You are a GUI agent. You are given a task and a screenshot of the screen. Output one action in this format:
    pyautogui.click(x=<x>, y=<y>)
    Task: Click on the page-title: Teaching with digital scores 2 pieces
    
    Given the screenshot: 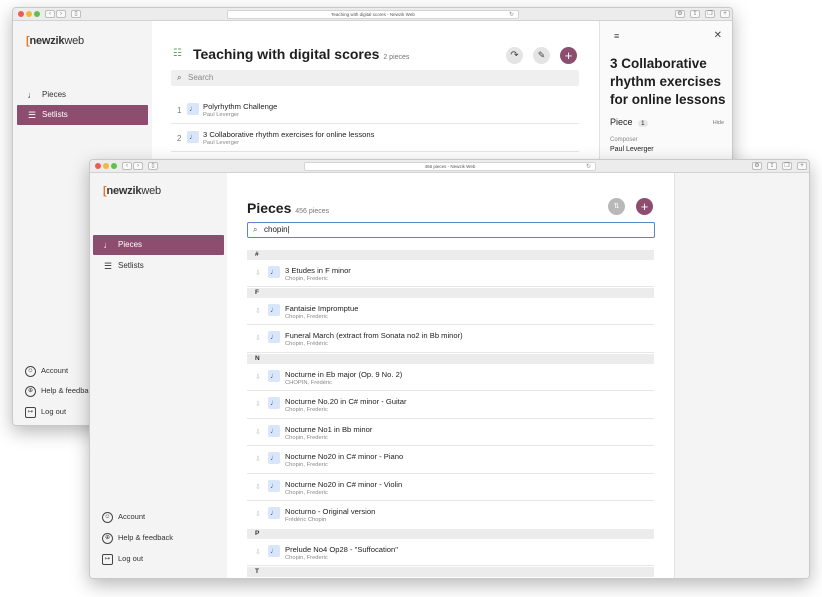 What is the action you would take?
    pyautogui.click(x=301, y=54)
    